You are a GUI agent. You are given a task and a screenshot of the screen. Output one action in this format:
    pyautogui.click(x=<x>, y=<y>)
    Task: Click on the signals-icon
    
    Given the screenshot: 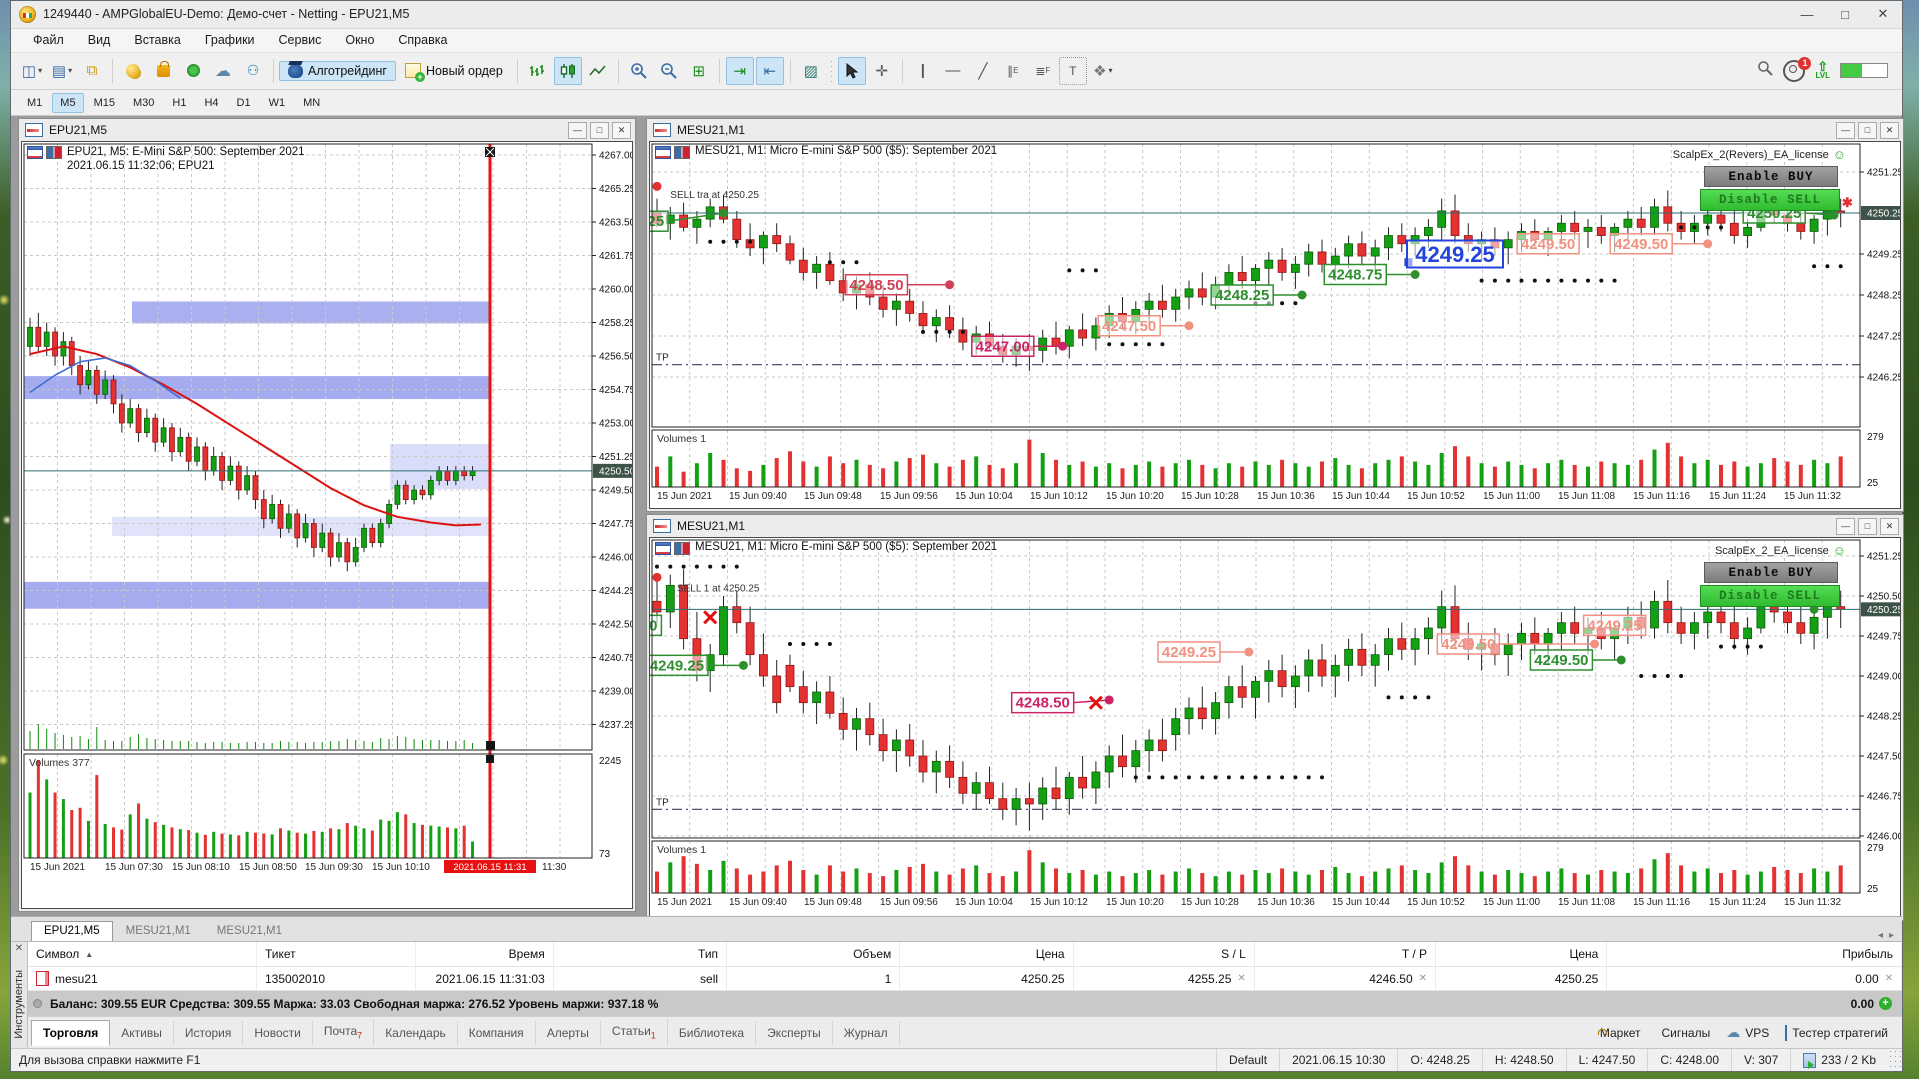 What is the action you would take?
    pyautogui.click(x=193, y=71)
    